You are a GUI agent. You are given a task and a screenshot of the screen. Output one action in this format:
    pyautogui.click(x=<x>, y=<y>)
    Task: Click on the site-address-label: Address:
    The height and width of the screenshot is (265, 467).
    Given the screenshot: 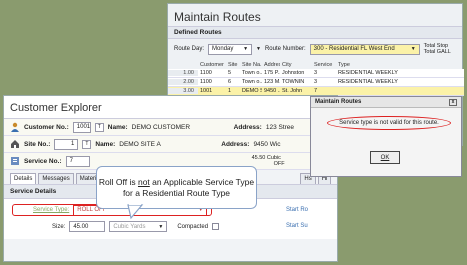 What is the action you would take?
    pyautogui.click(x=235, y=144)
    